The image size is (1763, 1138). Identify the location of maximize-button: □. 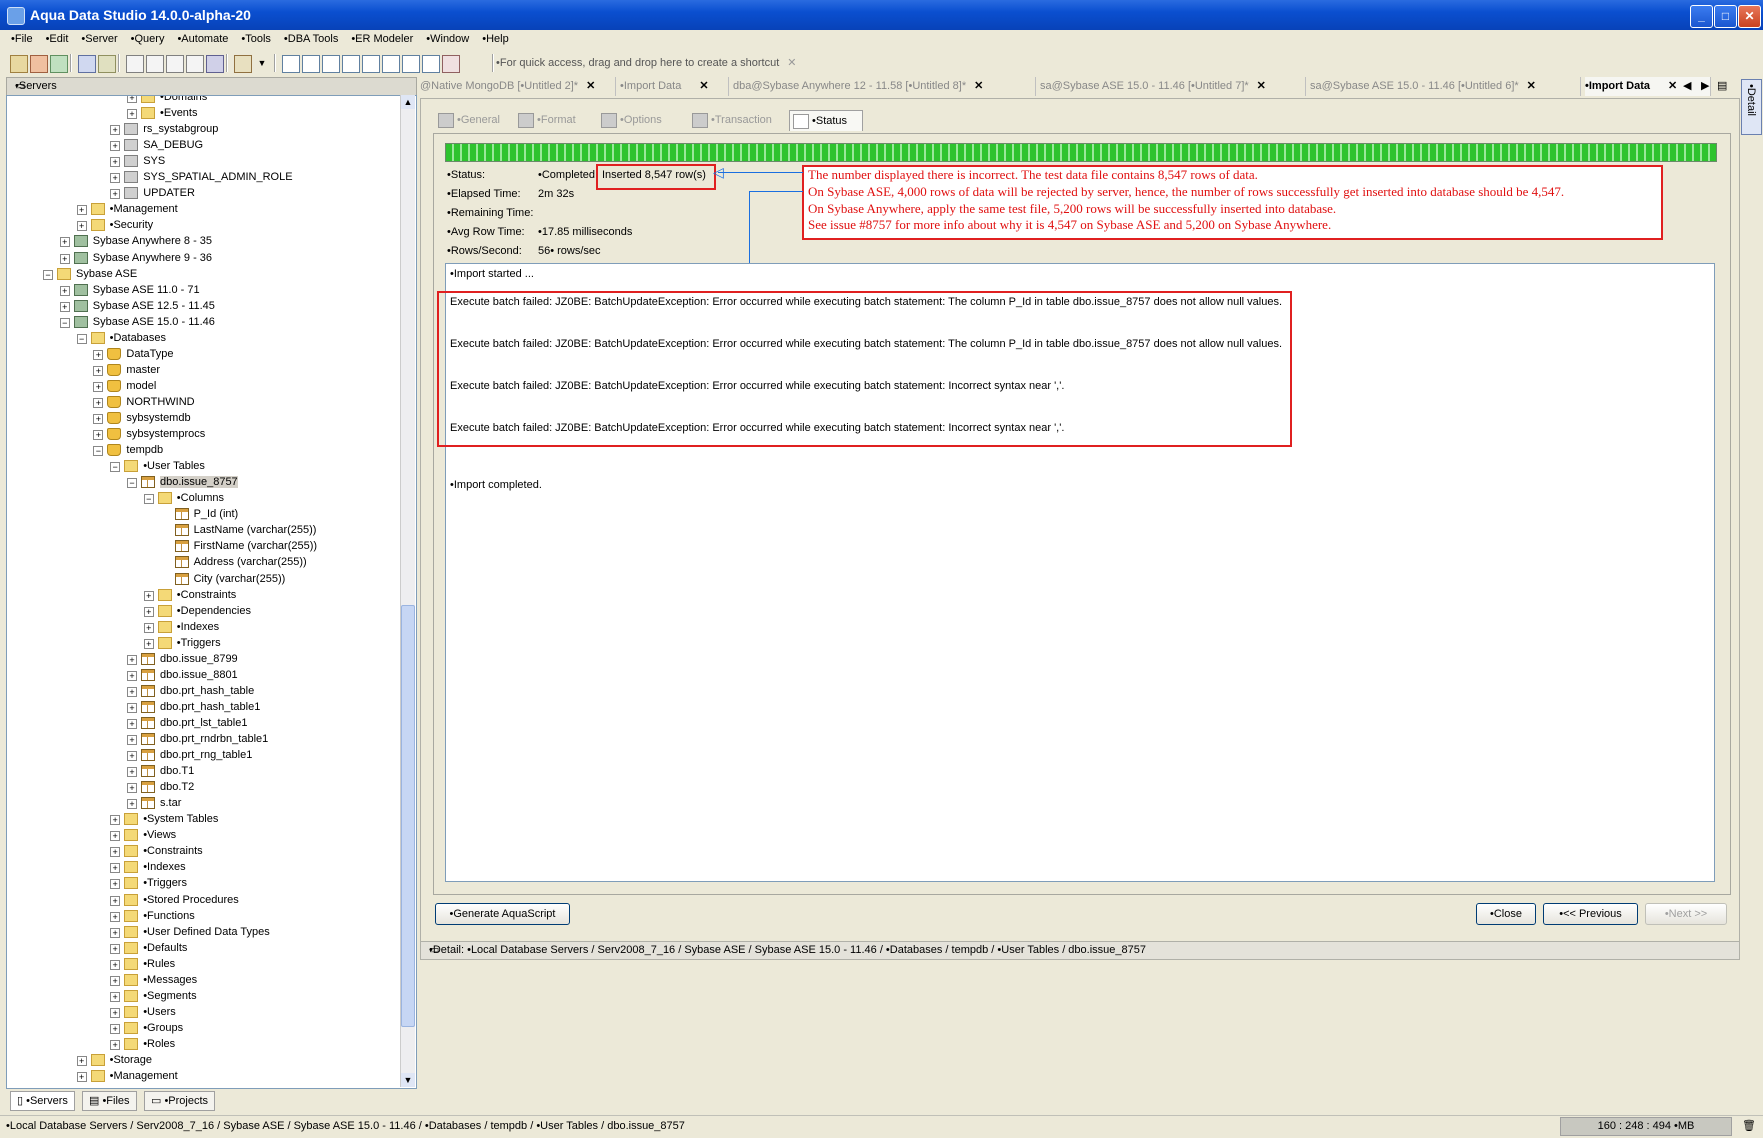
(1725, 16).